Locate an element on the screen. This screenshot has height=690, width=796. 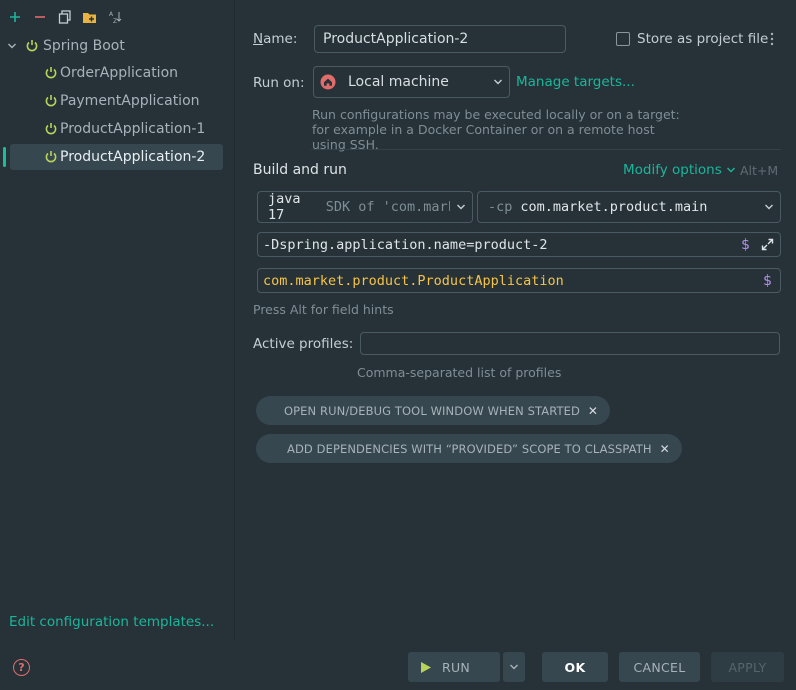
apply-button: APPLY is located at coordinates (747, 667).